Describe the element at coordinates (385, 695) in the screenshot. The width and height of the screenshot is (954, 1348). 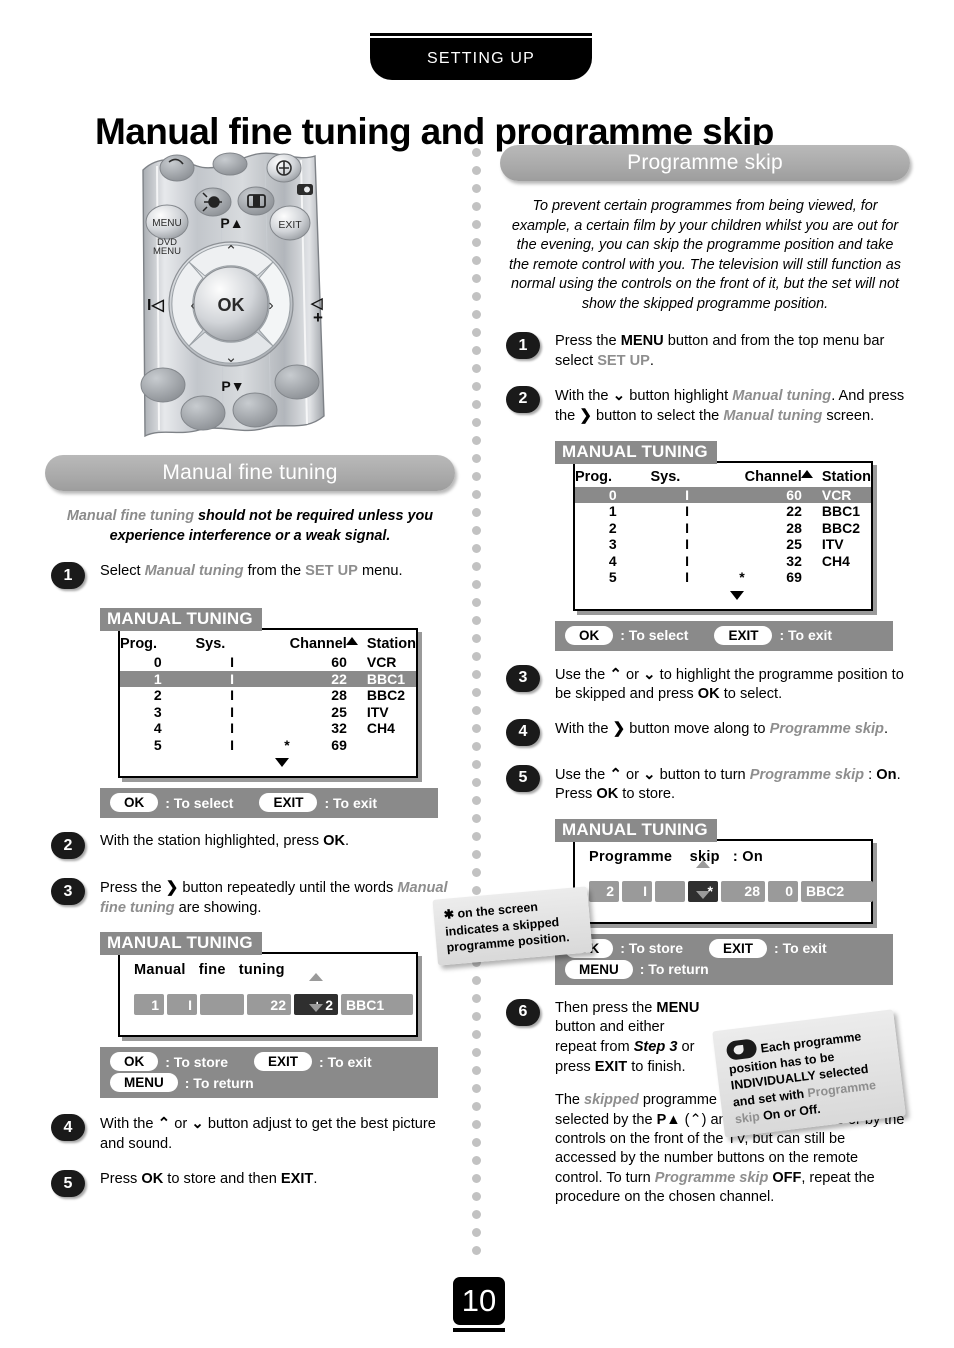
I see `cell-station: BBC2` at that location.